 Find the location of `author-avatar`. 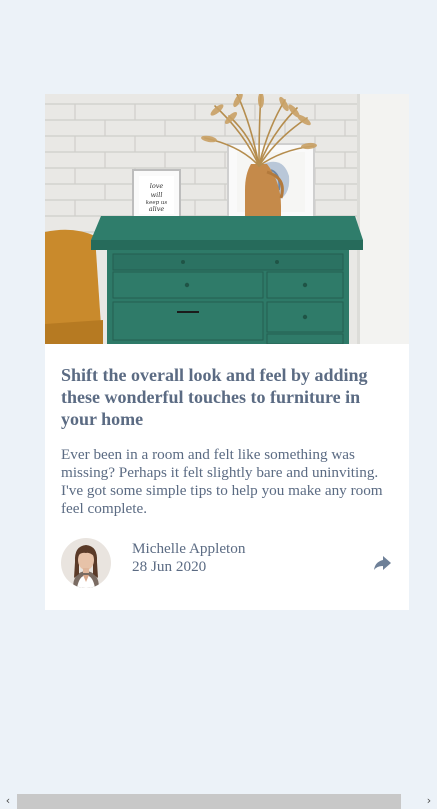

author-avatar is located at coordinates (86, 563).